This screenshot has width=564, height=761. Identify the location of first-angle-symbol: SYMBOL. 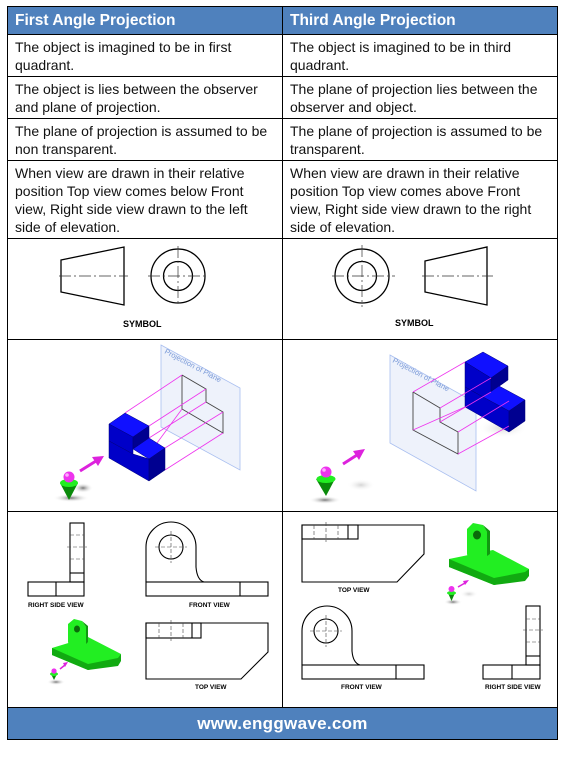
(133, 287).